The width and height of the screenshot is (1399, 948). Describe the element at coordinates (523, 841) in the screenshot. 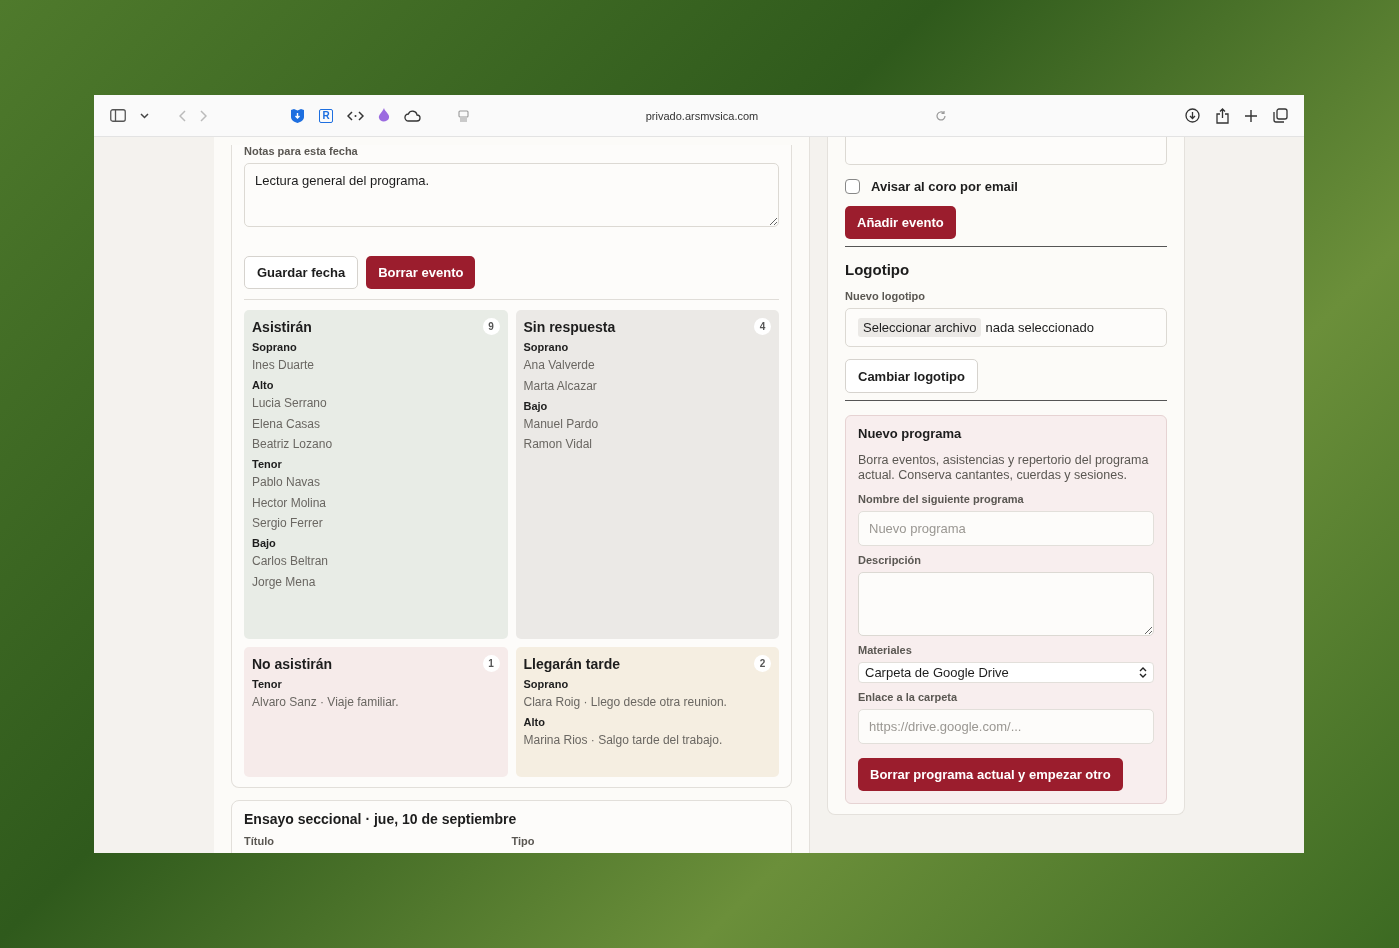

I see `field-label: Tipo` at that location.